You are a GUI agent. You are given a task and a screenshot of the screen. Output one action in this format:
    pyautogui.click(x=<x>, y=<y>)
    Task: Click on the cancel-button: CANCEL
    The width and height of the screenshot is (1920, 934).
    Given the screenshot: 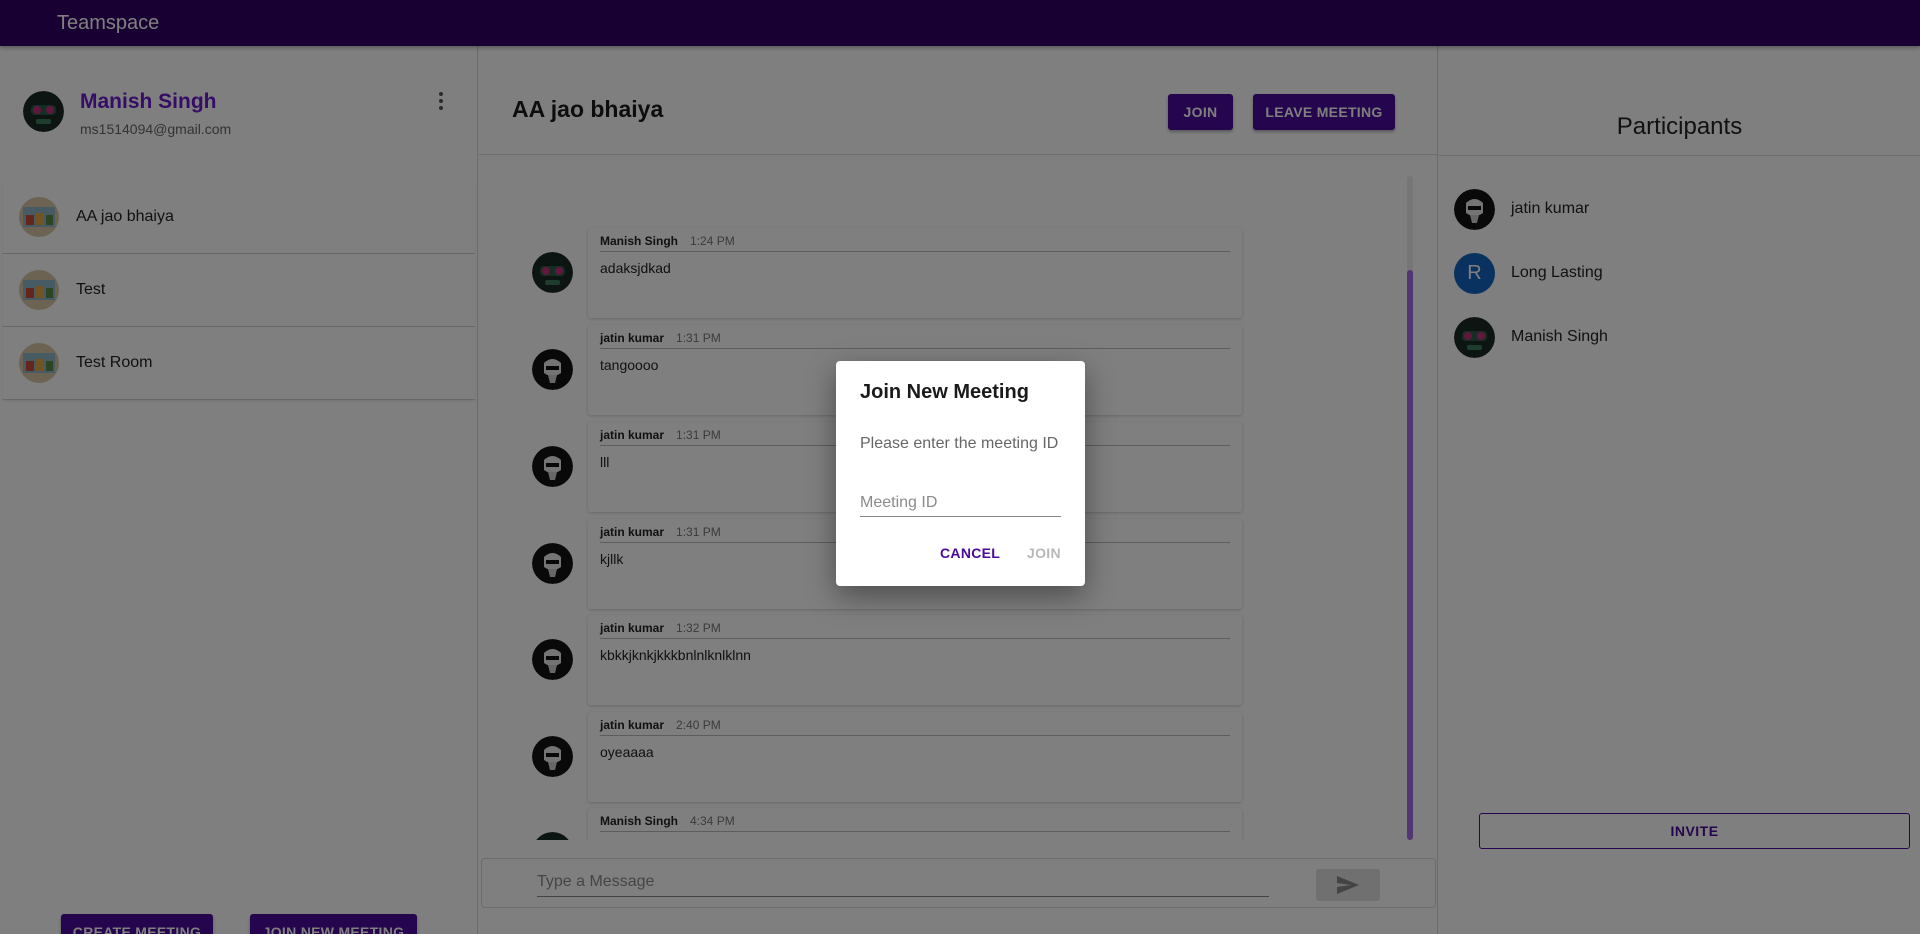 What is the action you would take?
    pyautogui.click(x=970, y=553)
    